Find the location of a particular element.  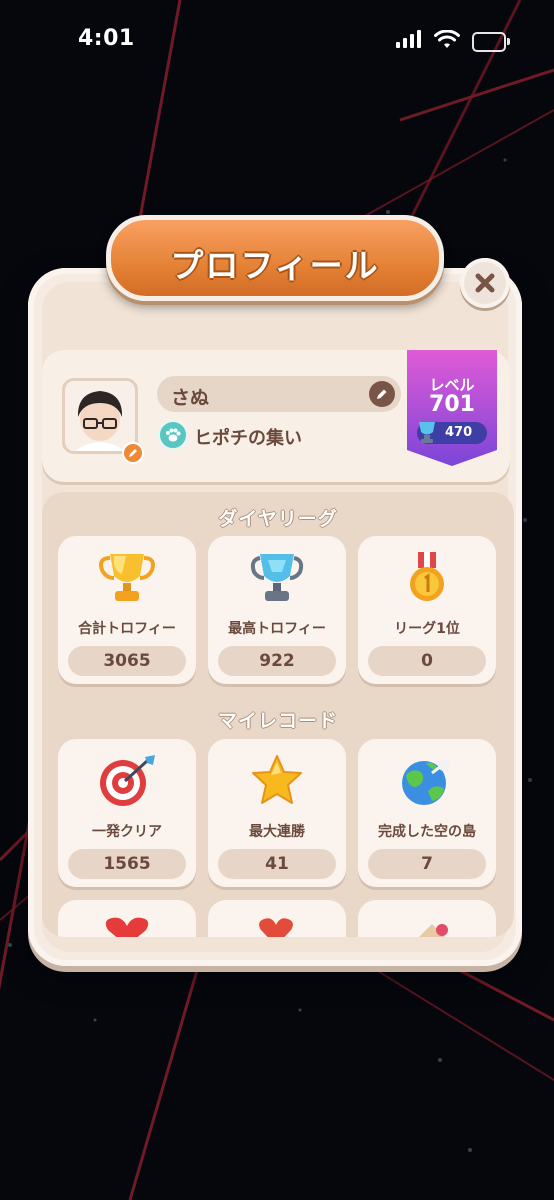

signal-icon is located at coordinates (408, 39).